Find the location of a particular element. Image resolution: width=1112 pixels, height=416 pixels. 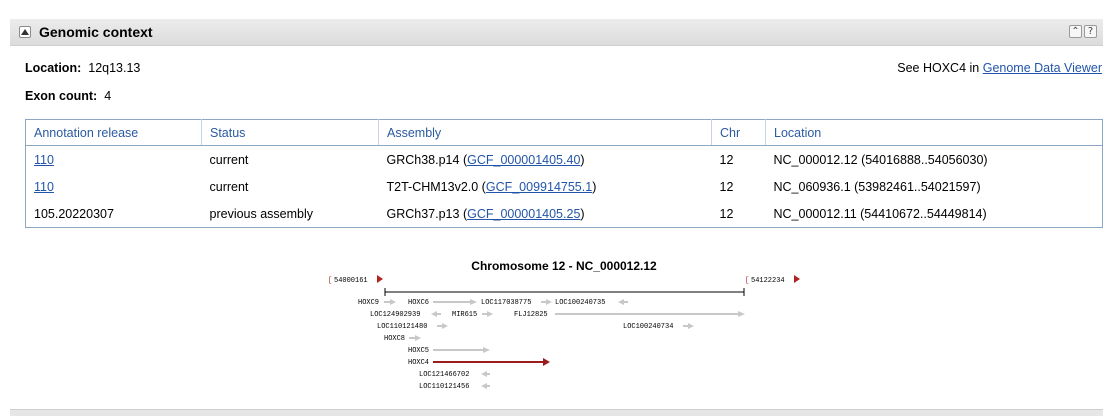

gene-label-loc121466702: LOC121466702 is located at coordinates (444, 375).